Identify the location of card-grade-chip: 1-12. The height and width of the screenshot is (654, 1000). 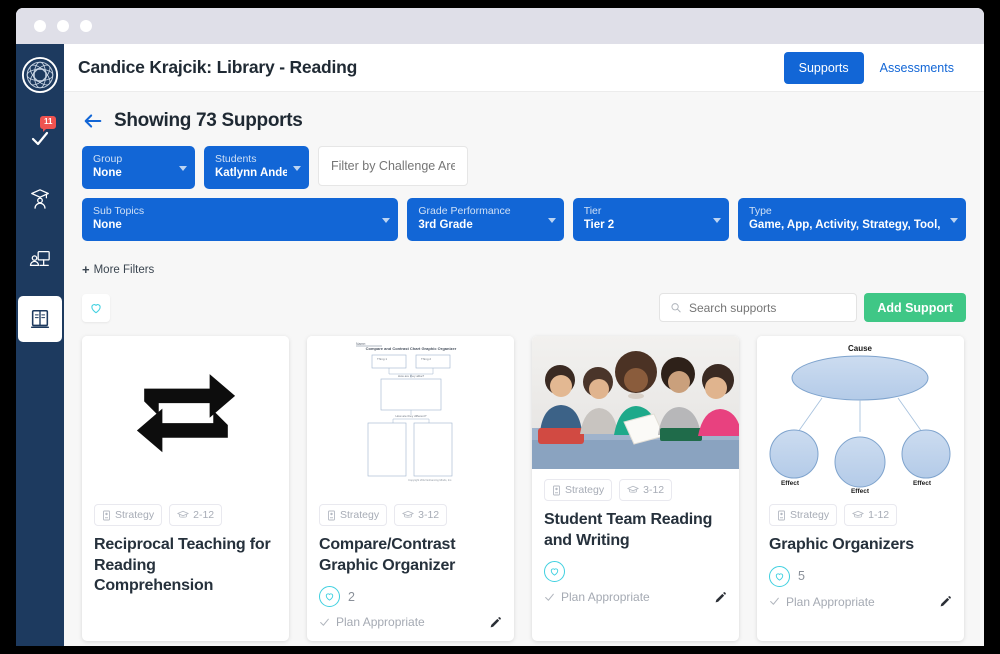
(871, 515).